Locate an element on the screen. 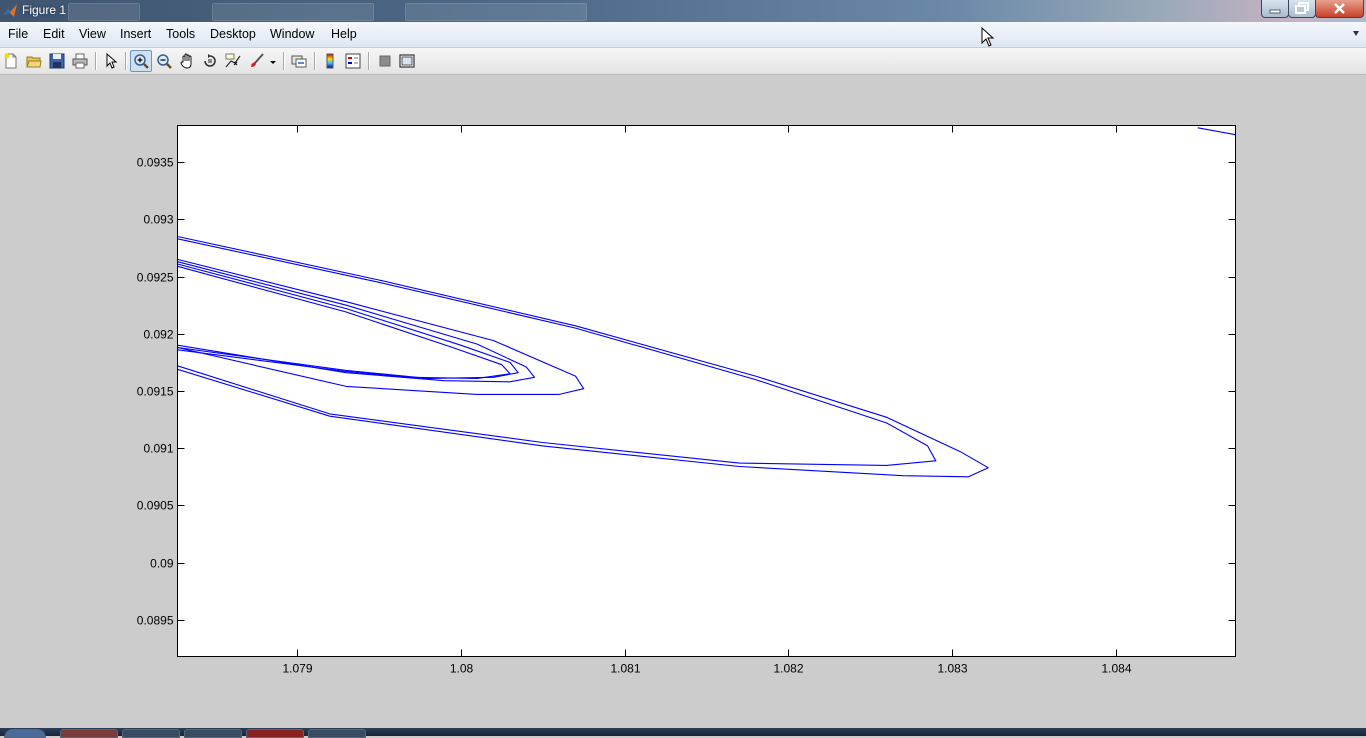 The image size is (1366, 738). x-tick-label: 1.079 is located at coordinates (297, 669).